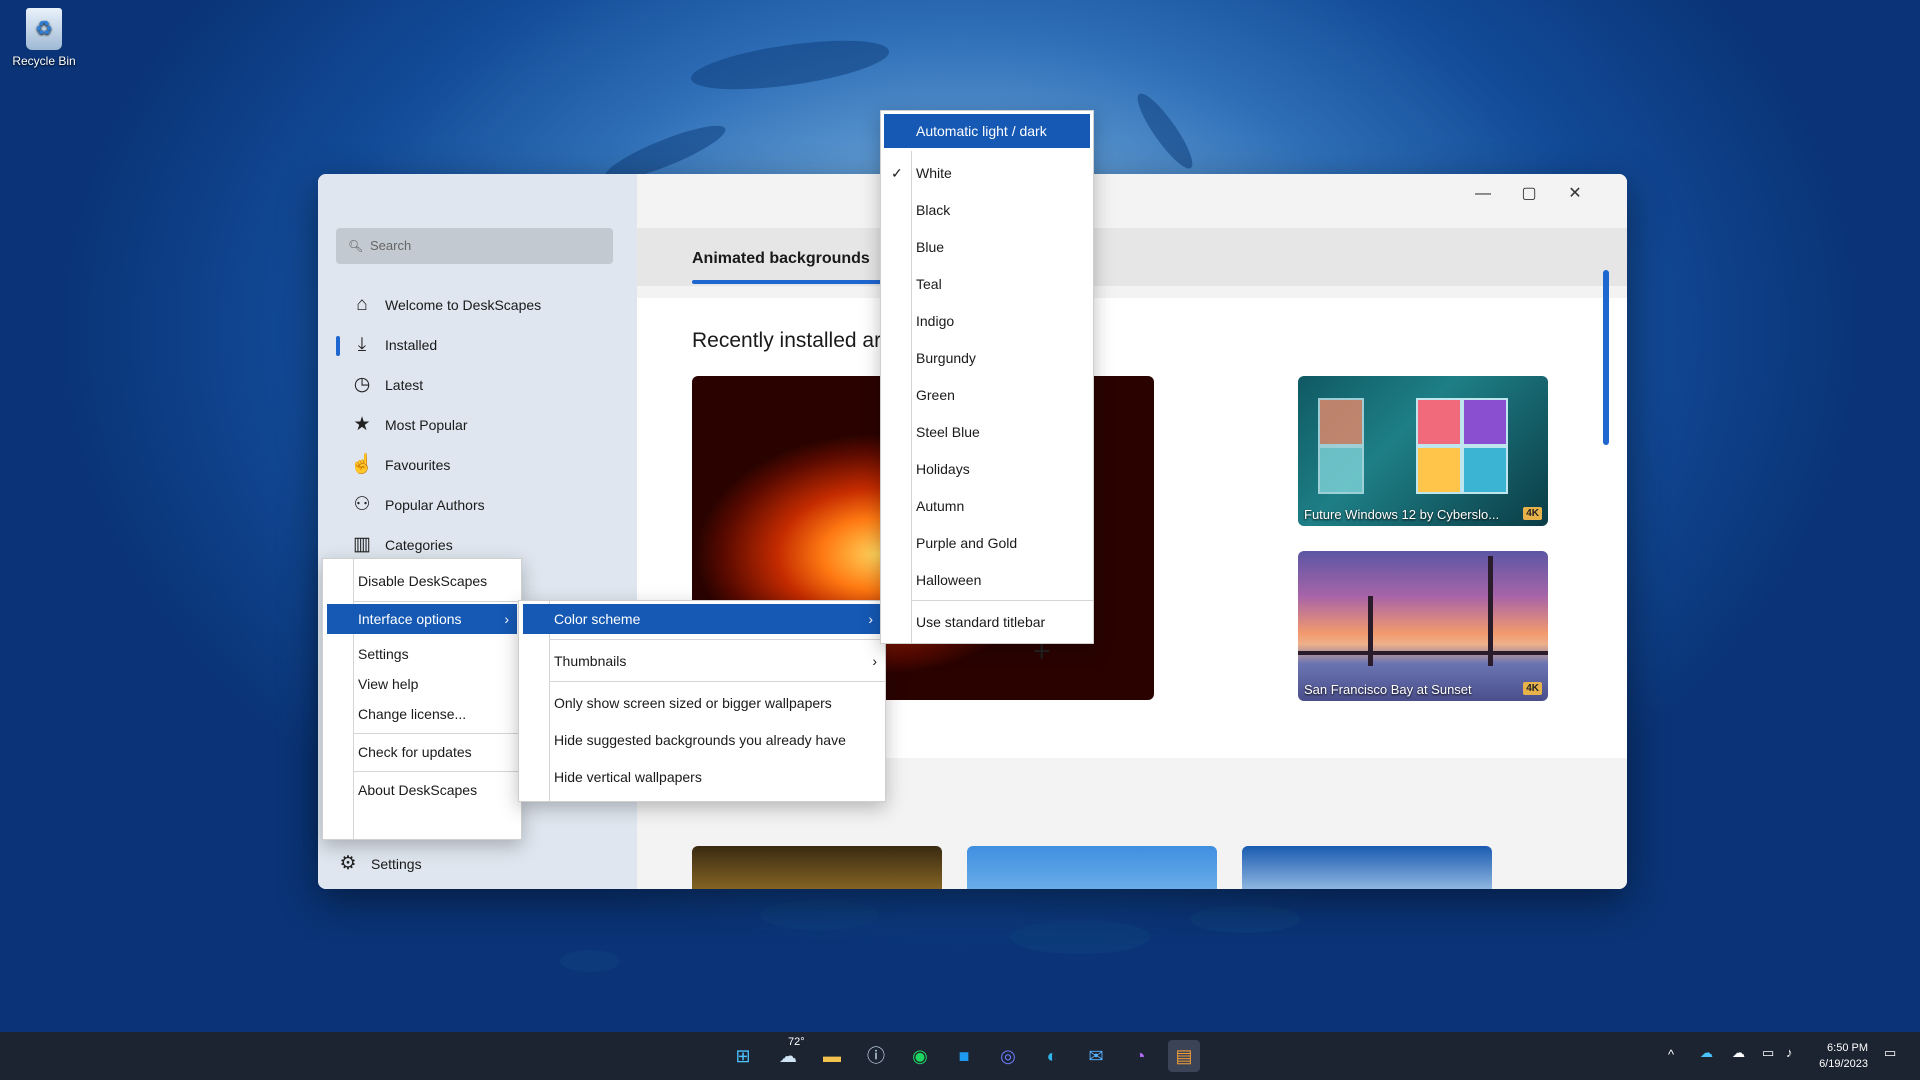 This screenshot has height=1080, width=1920. I want to click on cloud-sync-icon: ☁, so click(1738, 1053).